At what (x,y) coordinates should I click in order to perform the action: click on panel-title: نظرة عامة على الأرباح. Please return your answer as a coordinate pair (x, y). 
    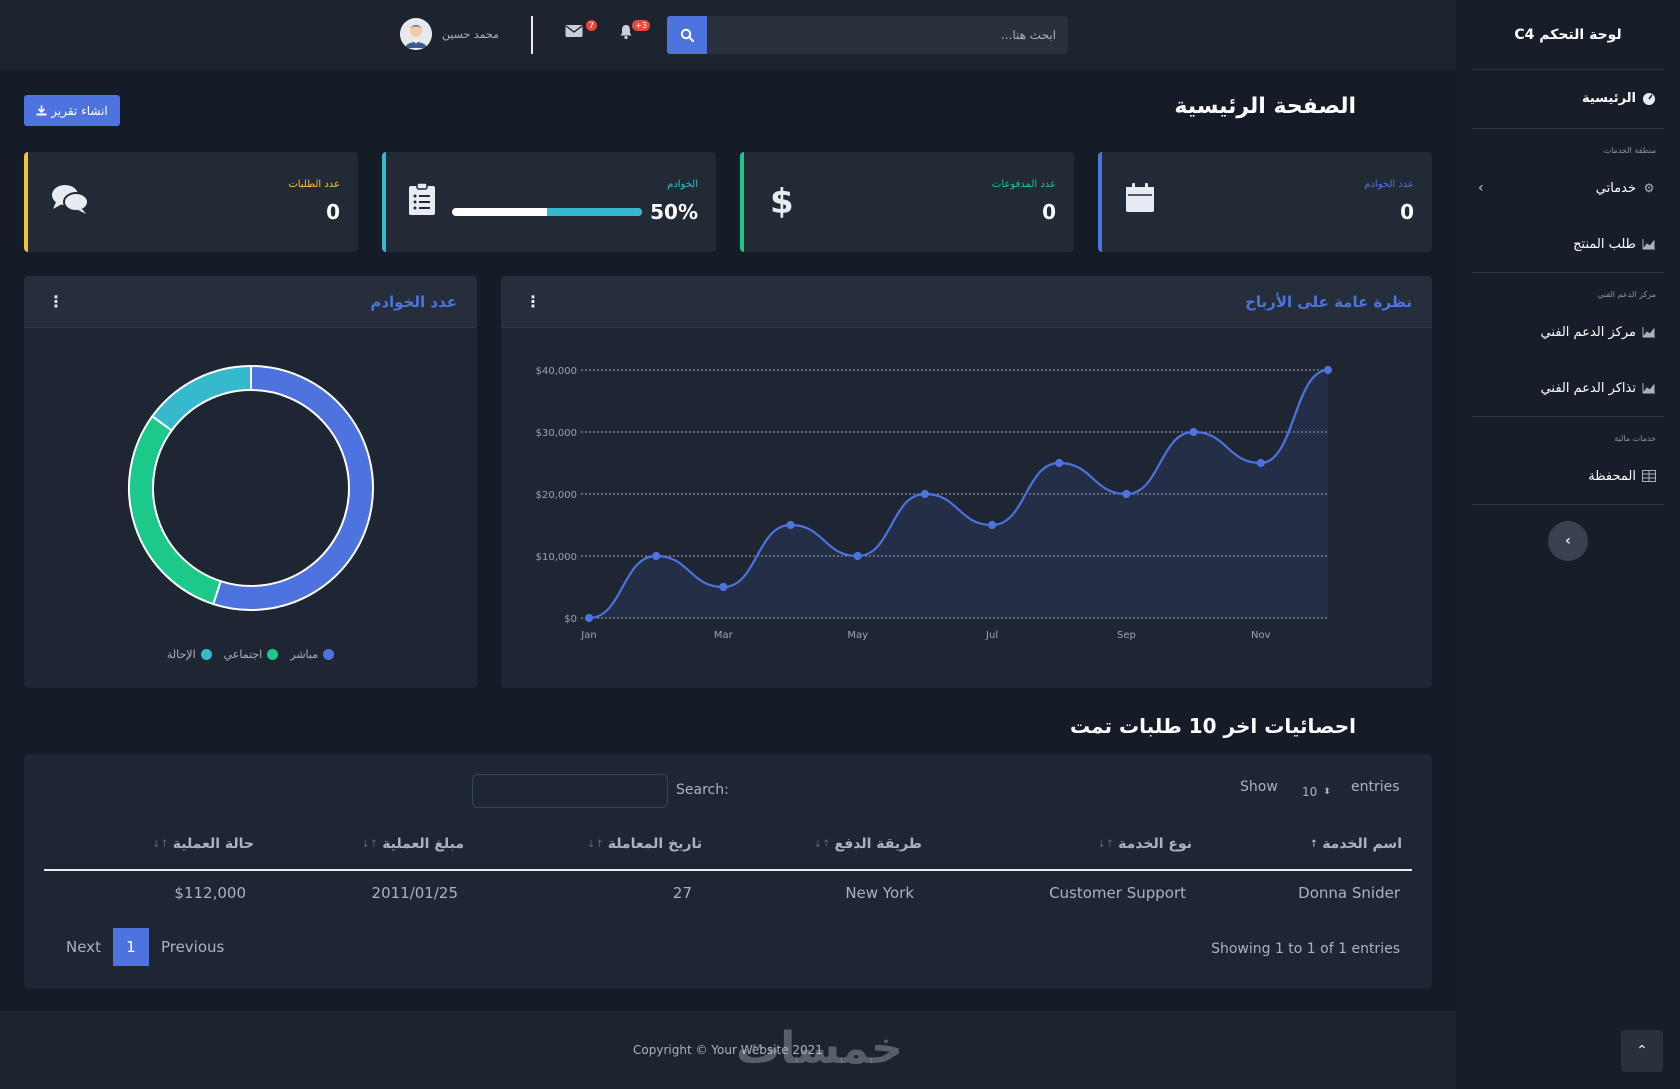
    Looking at the image, I should click on (1328, 301).